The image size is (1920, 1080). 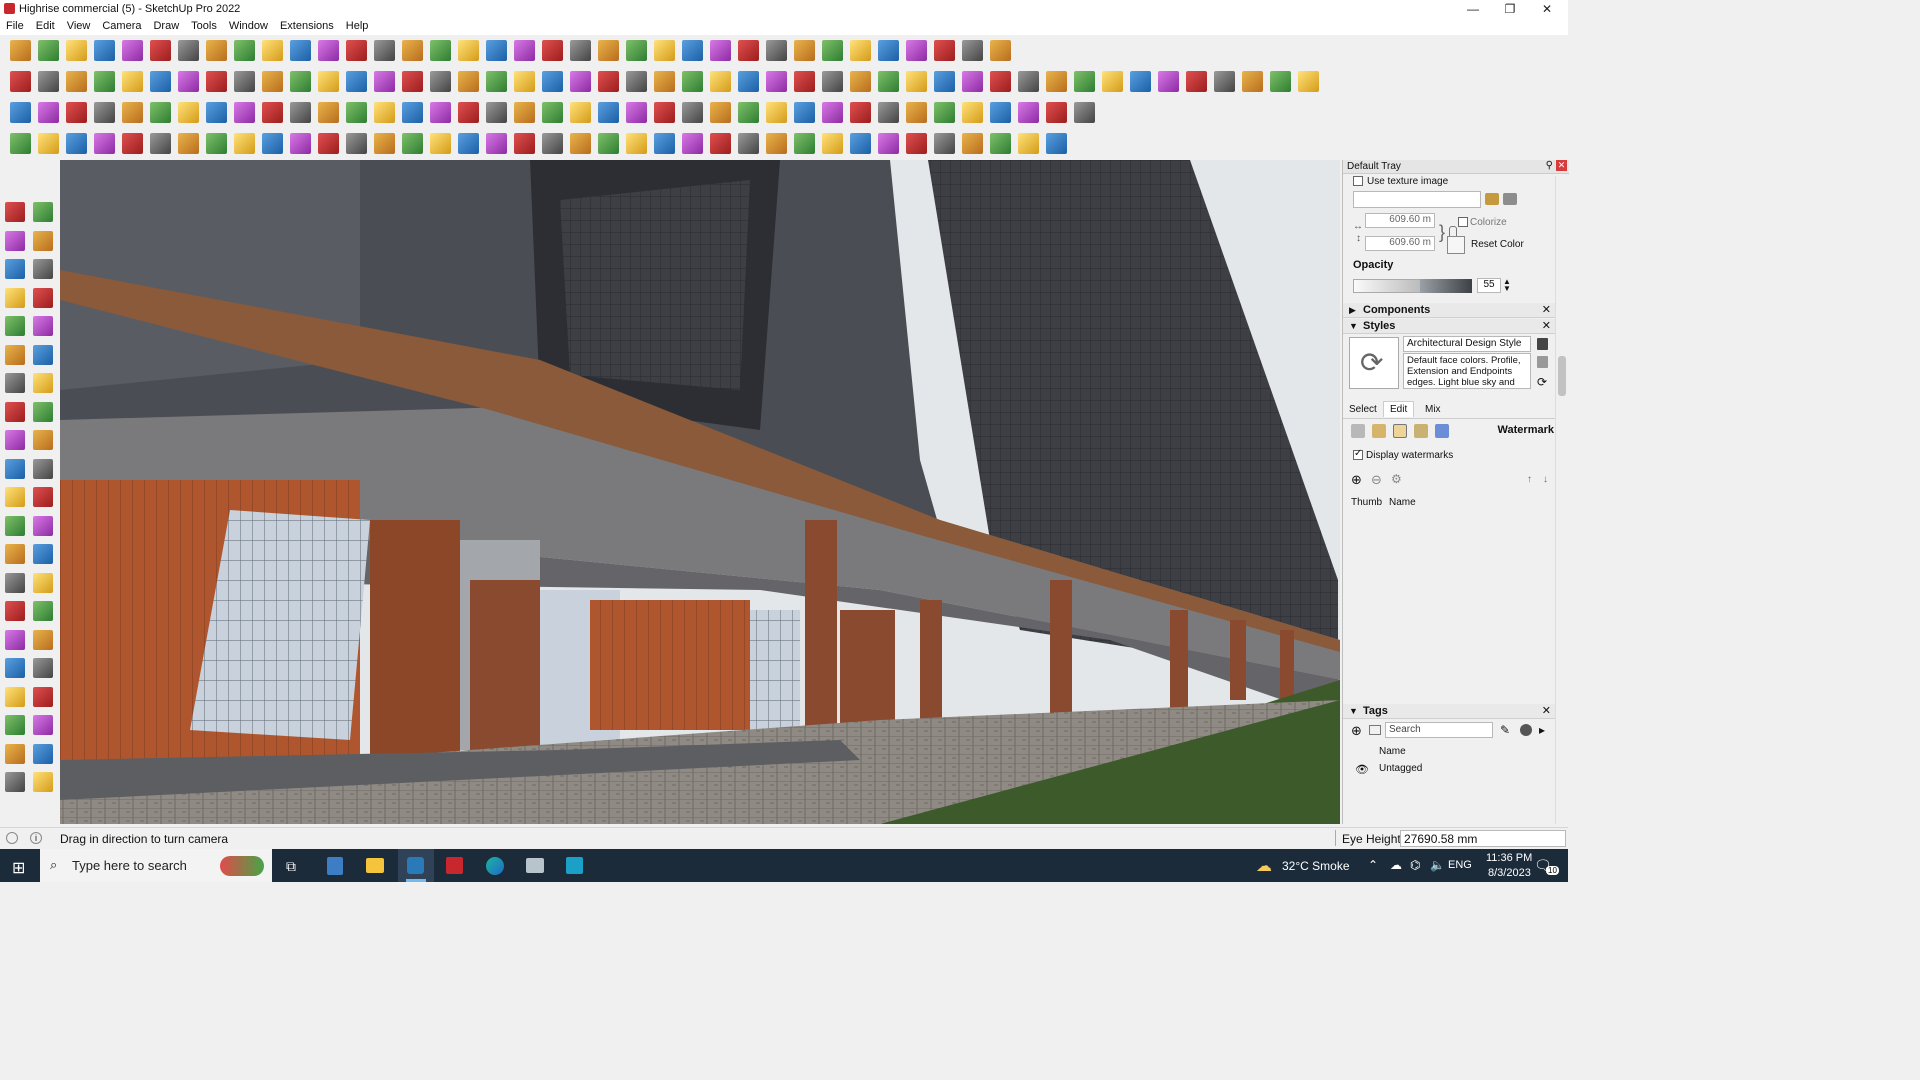 What do you see at coordinates (1376, 480) in the screenshot?
I see `remove-watermark-icon: ⊖` at bounding box center [1376, 480].